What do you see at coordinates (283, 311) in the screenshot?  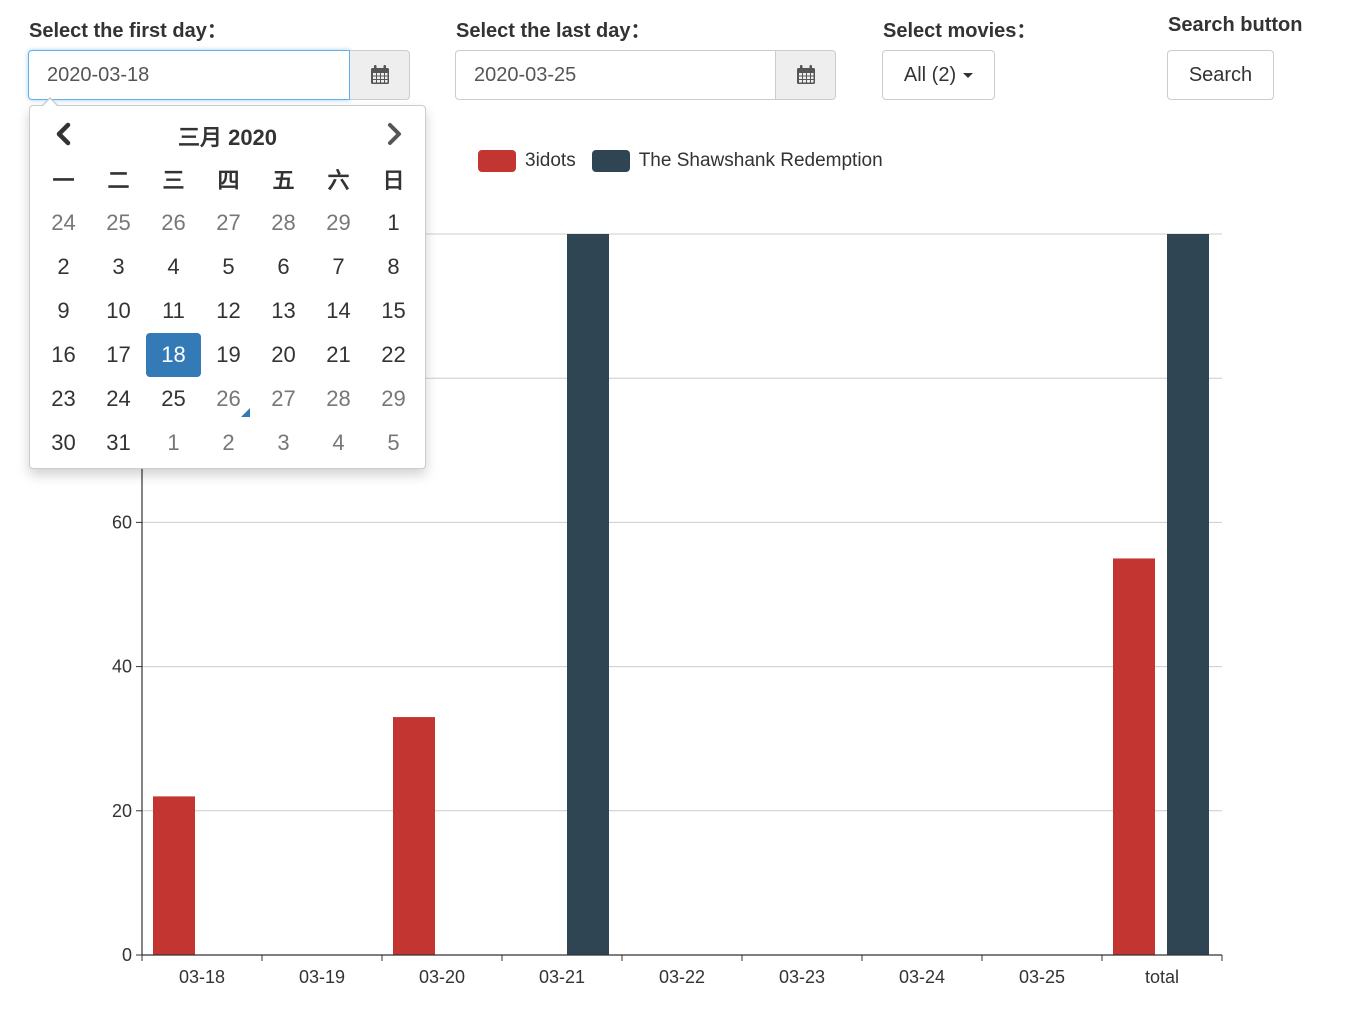 I see `calendar-day: 13` at bounding box center [283, 311].